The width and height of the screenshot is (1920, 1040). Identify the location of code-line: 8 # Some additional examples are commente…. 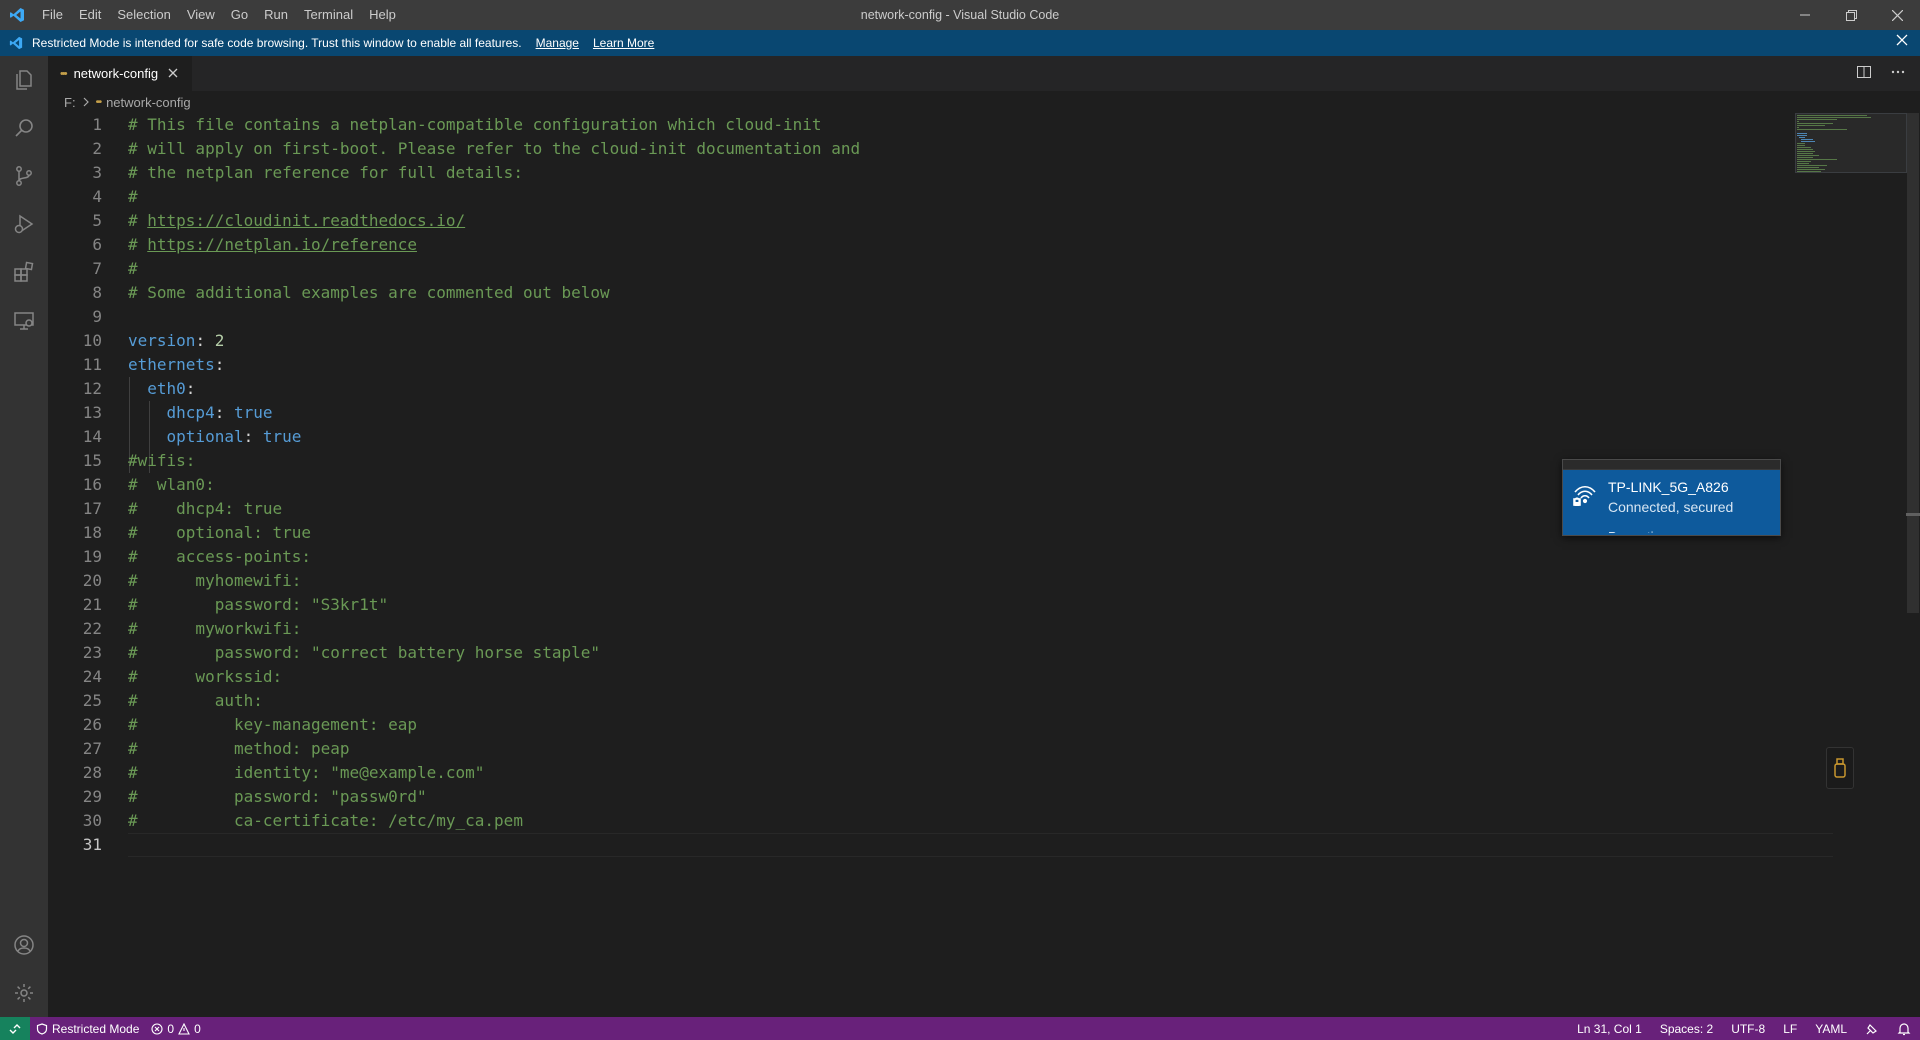
(918, 293).